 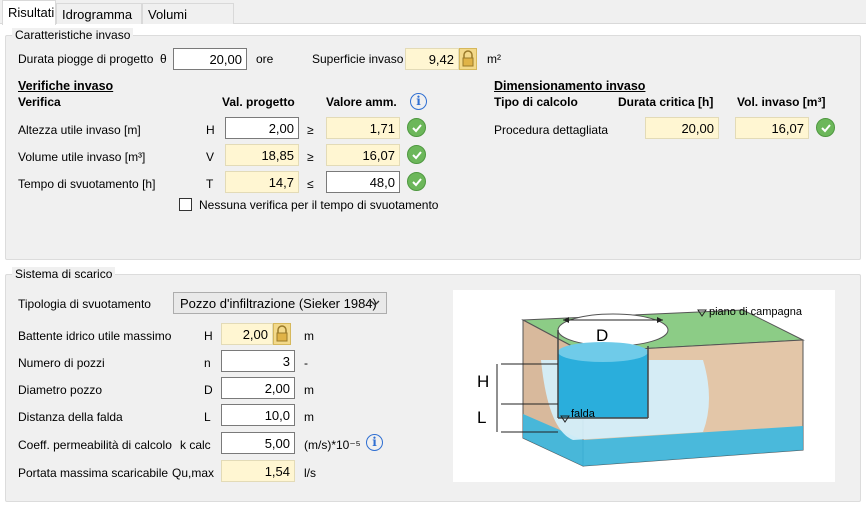 I want to click on sistema-symbol: k calc, so click(x=195, y=445).